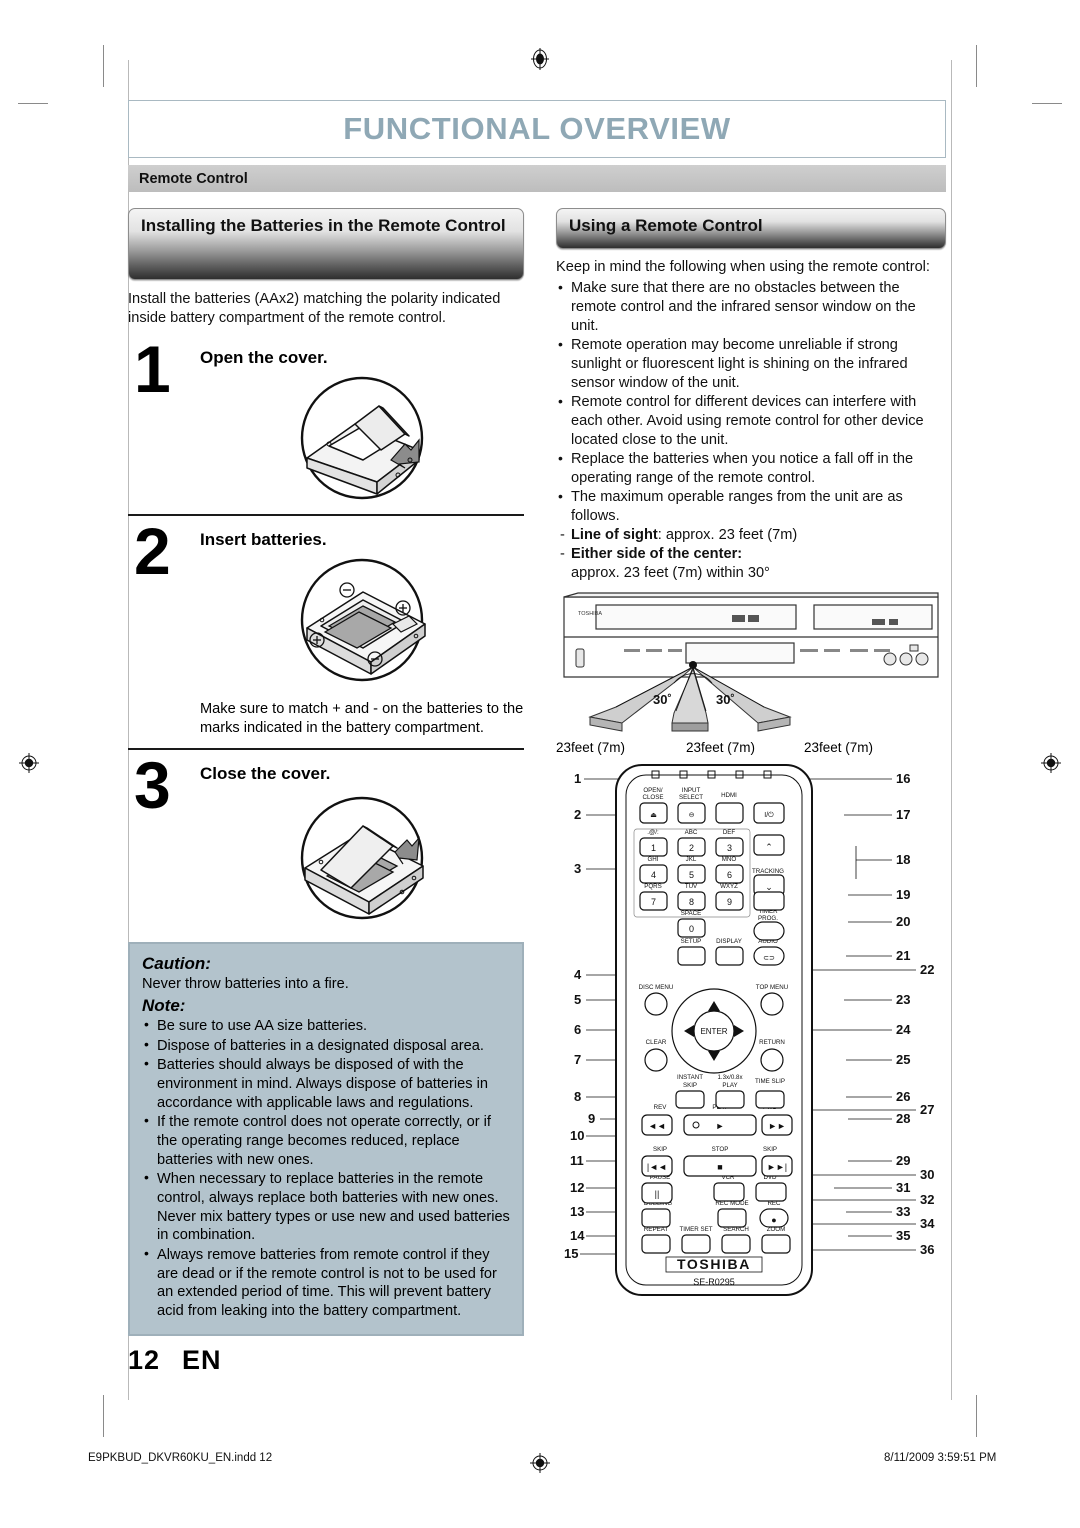 This screenshot has width=1080, height=1528. Describe the element at coordinates (245, 984) in the screenshot. I see `caution-text: Never throw batteries into a fire.` at that location.